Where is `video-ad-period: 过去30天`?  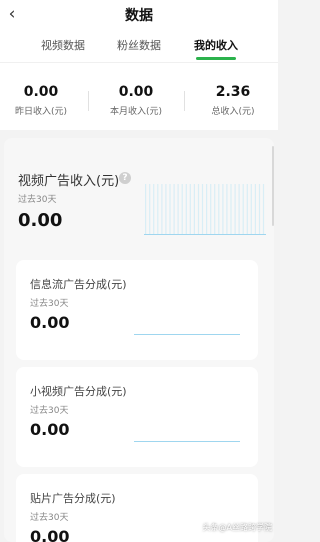 video-ad-period: 过去30天 is located at coordinates (37, 200).